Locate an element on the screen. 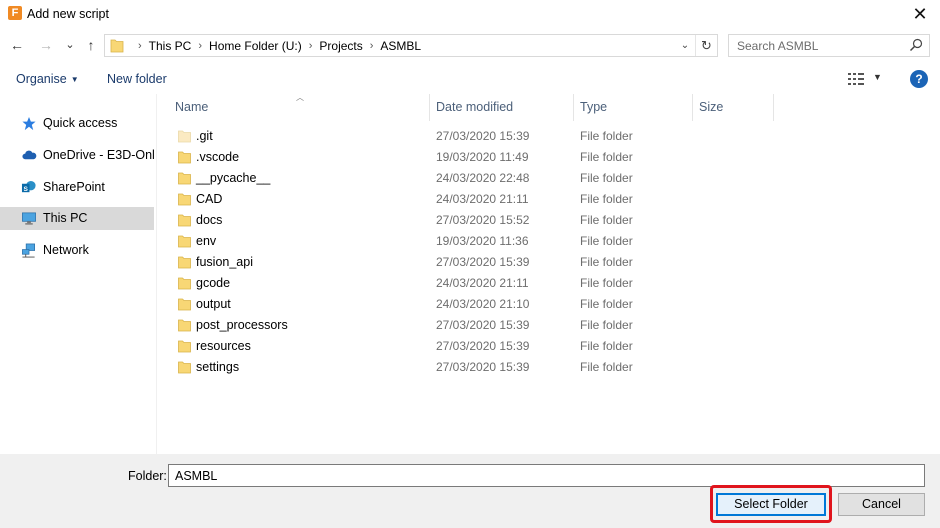 The image size is (940, 528). file-name: resources is located at coordinates (223, 346).